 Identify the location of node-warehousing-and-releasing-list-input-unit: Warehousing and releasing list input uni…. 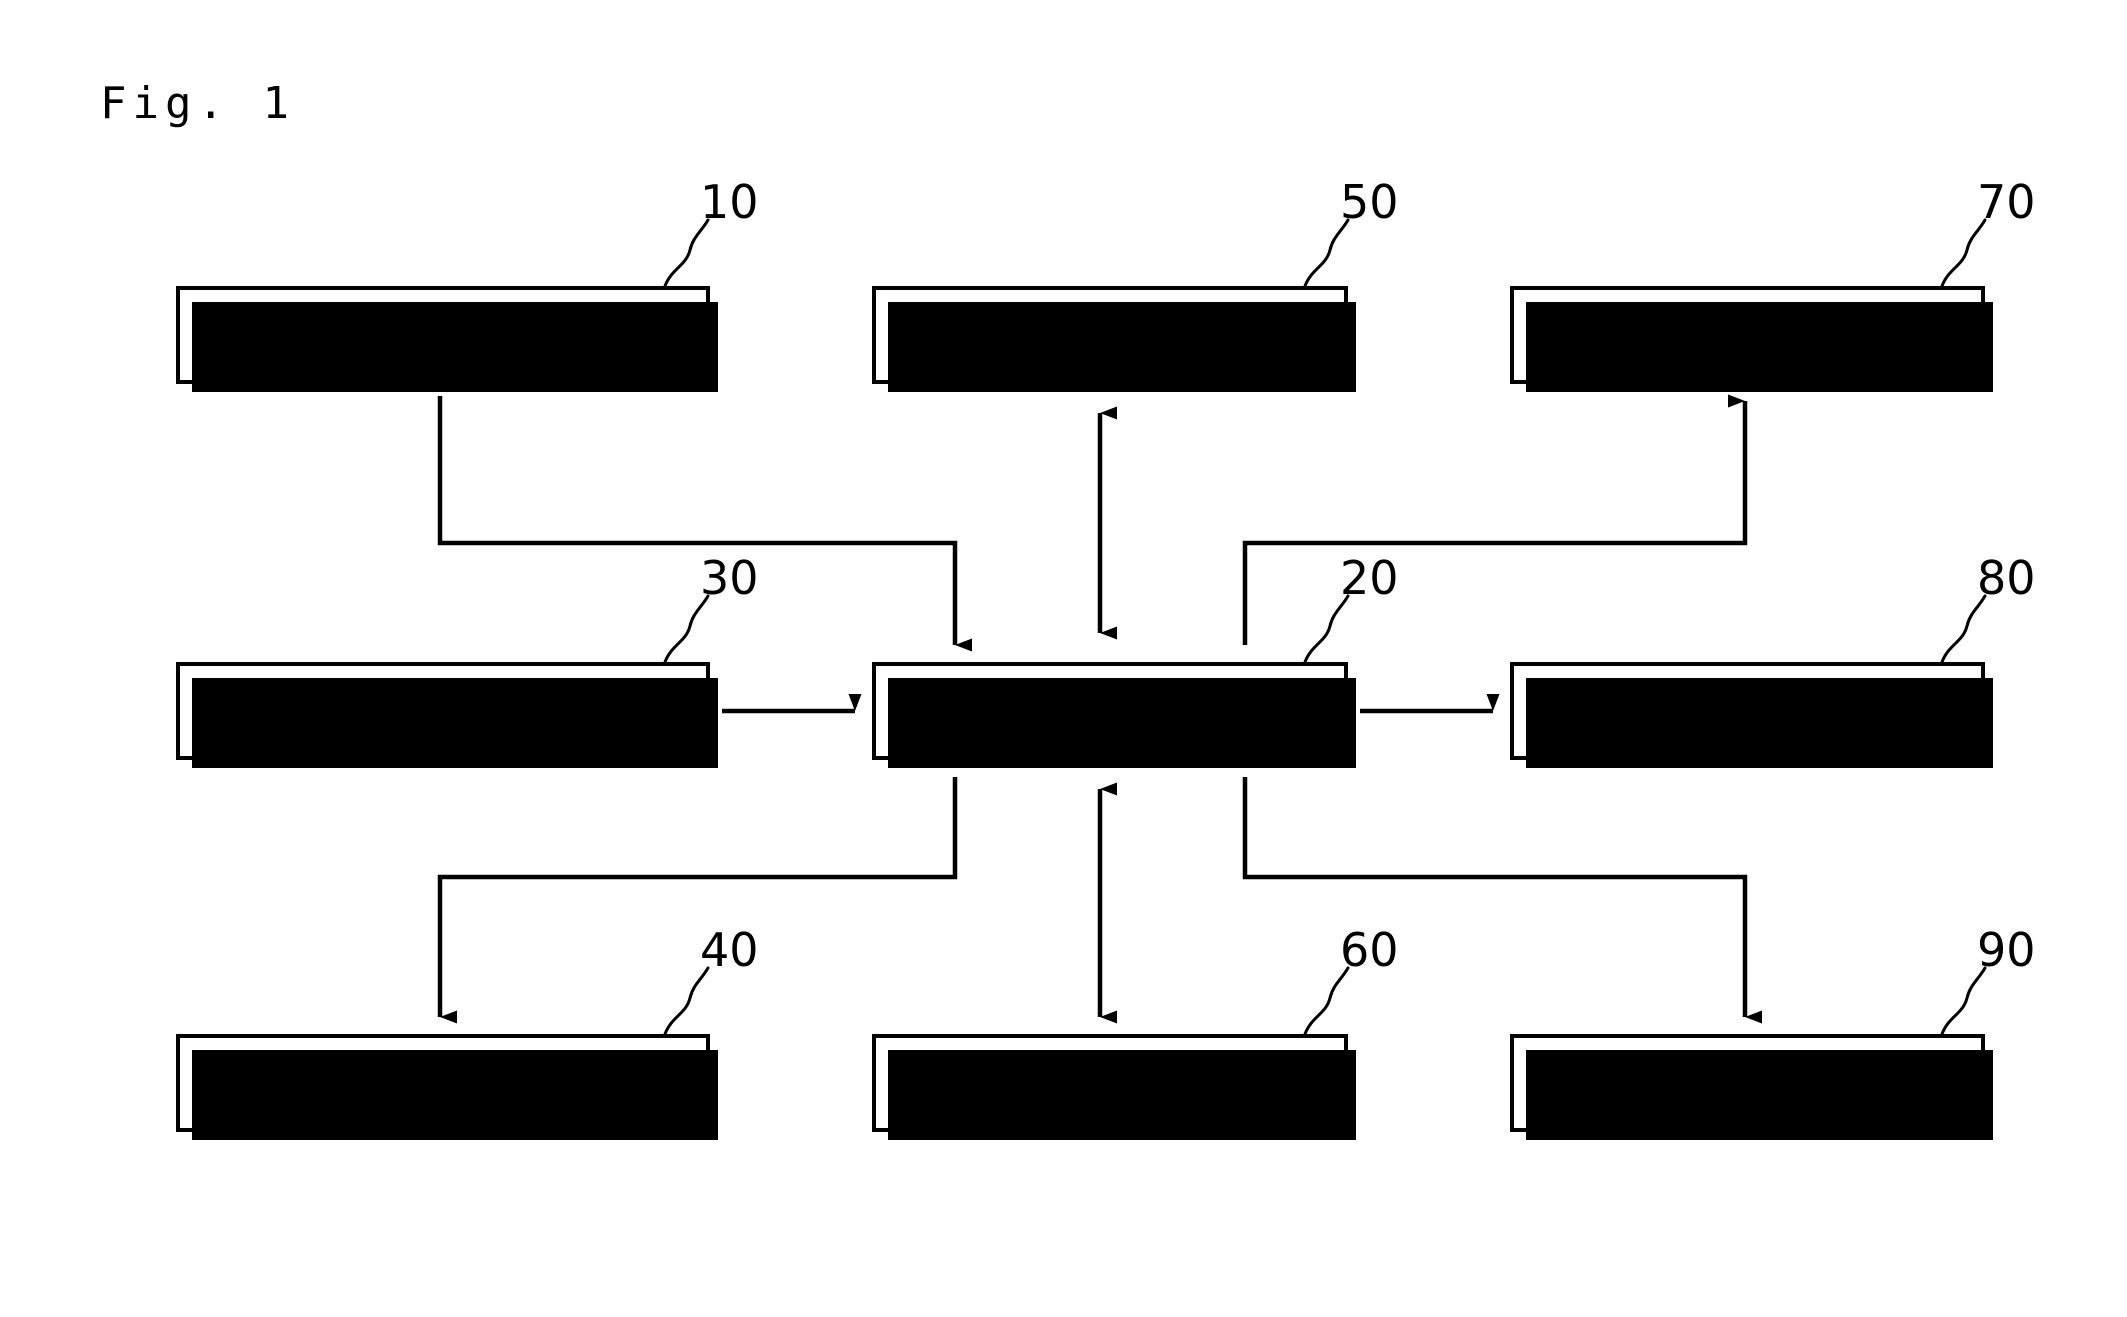
(447, 339).